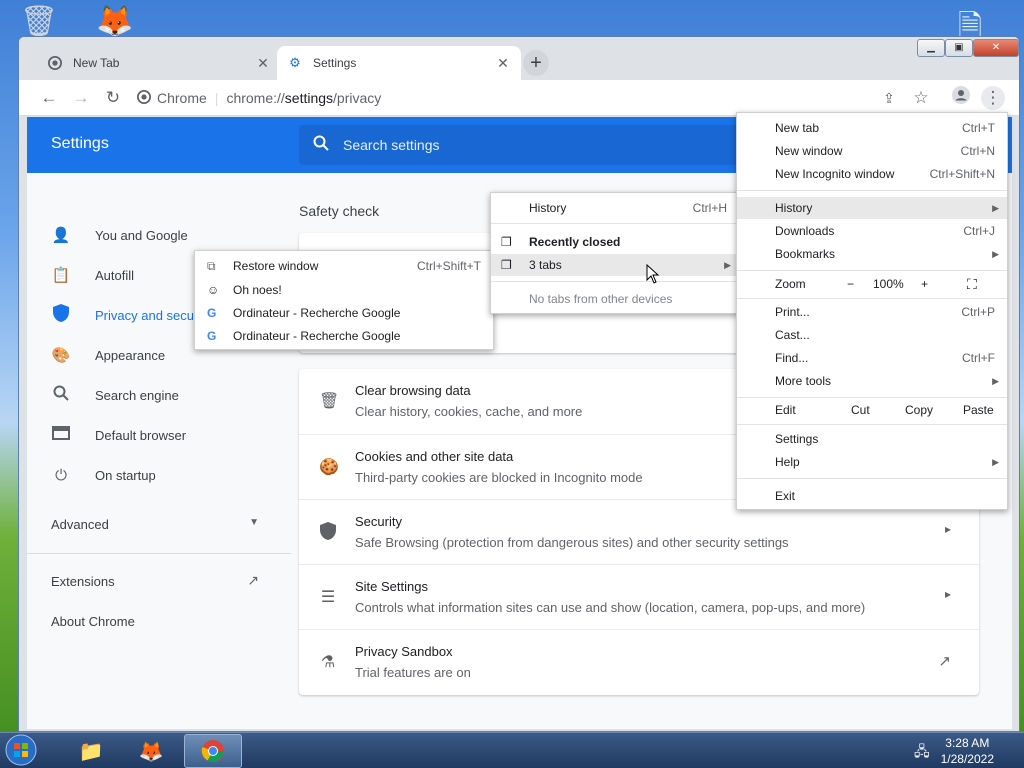 The image size is (1024, 768). What do you see at coordinates (113, 98) in the screenshot?
I see `reload-icon: ↻` at bounding box center [113, 98].